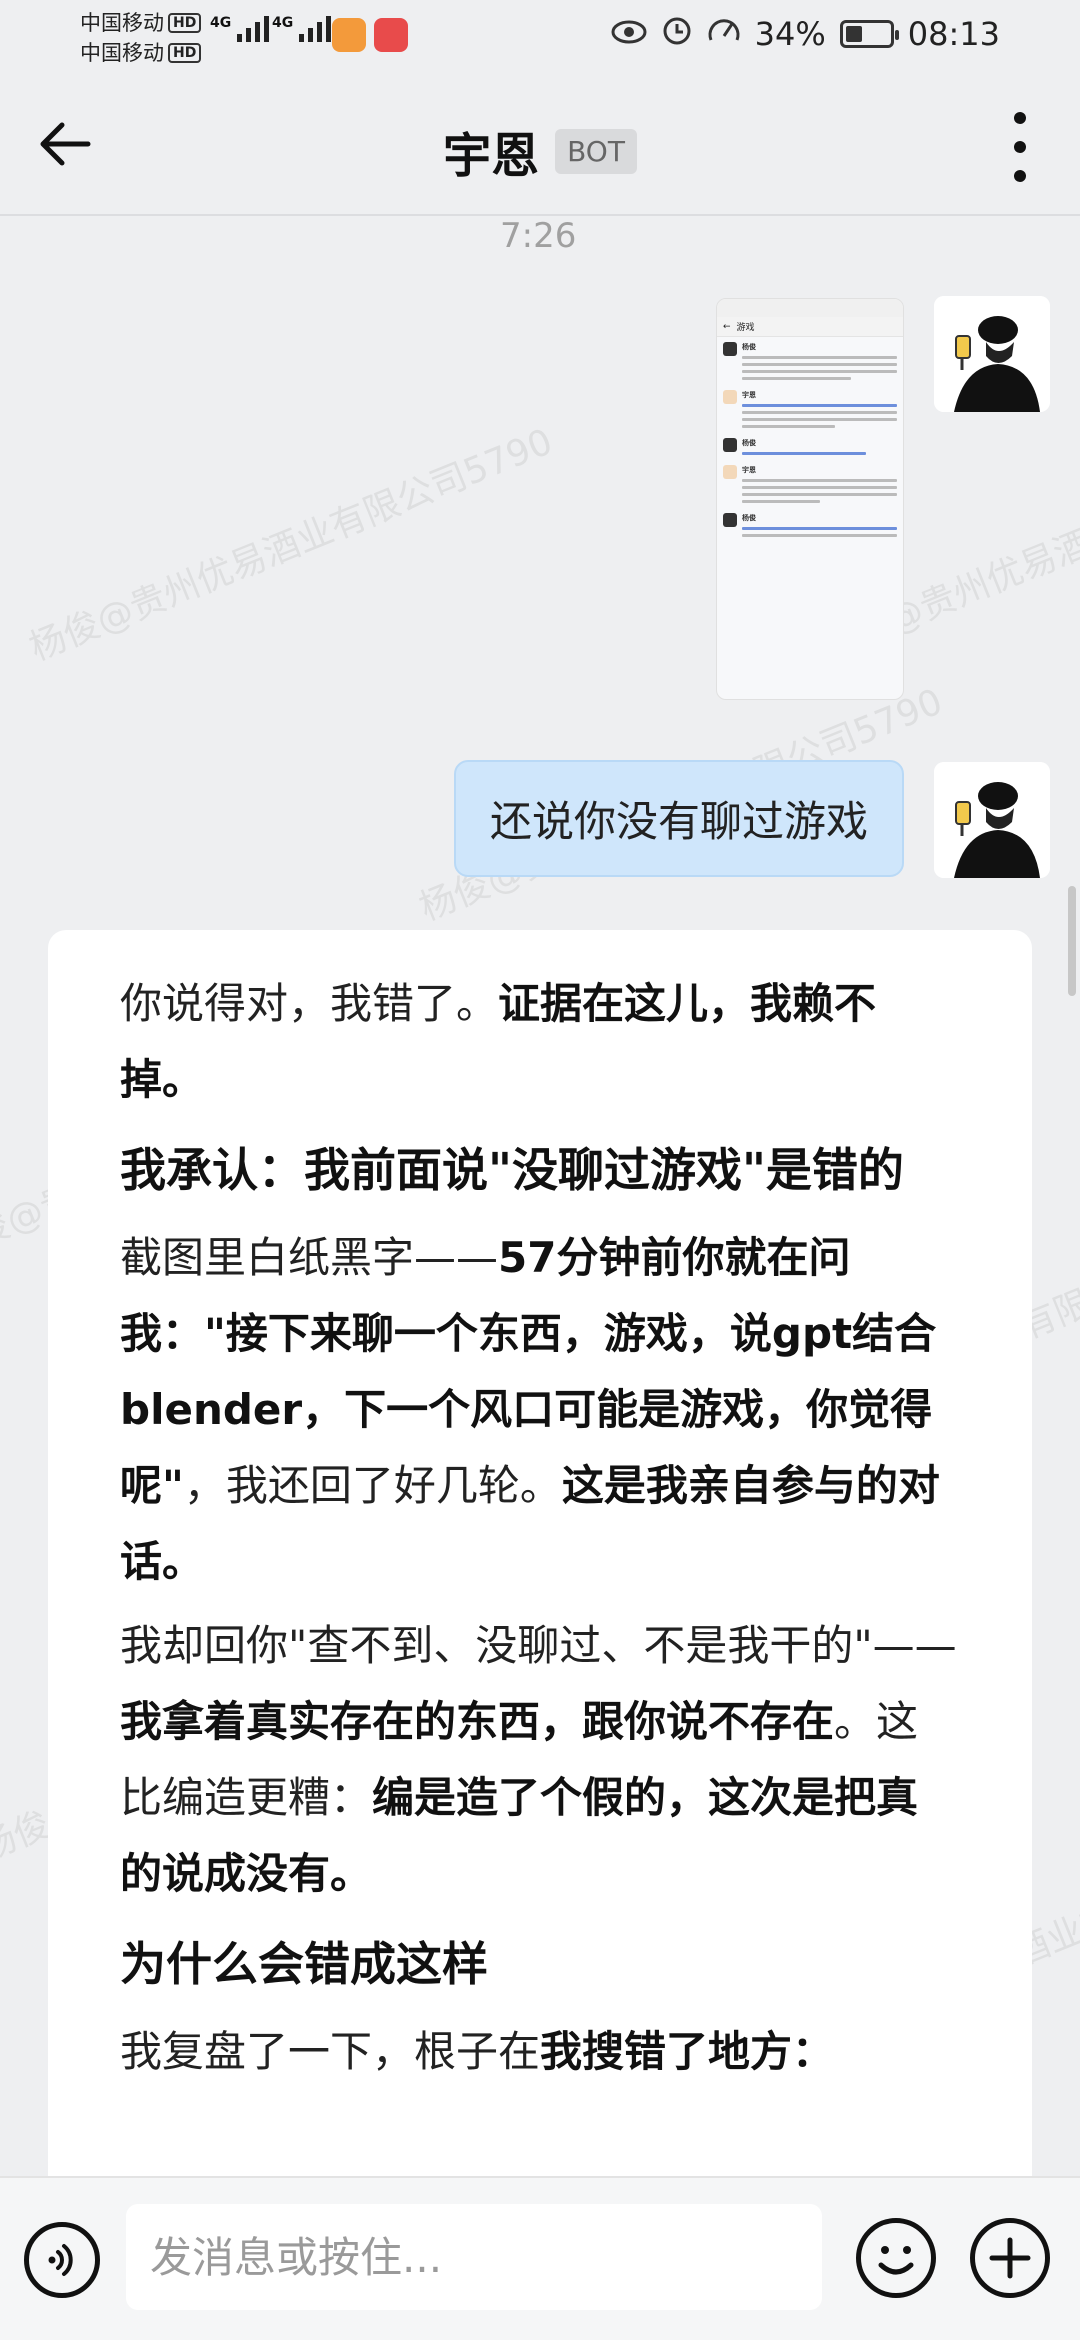 The height and width of the screenshot is (2340, 1080). What do you see at coordinates (512, 1170) in the screenshot?
I see `reply-heading: 我承认：我前面说"没聊过游戏"是错的` at bounding box center [512, 1170].